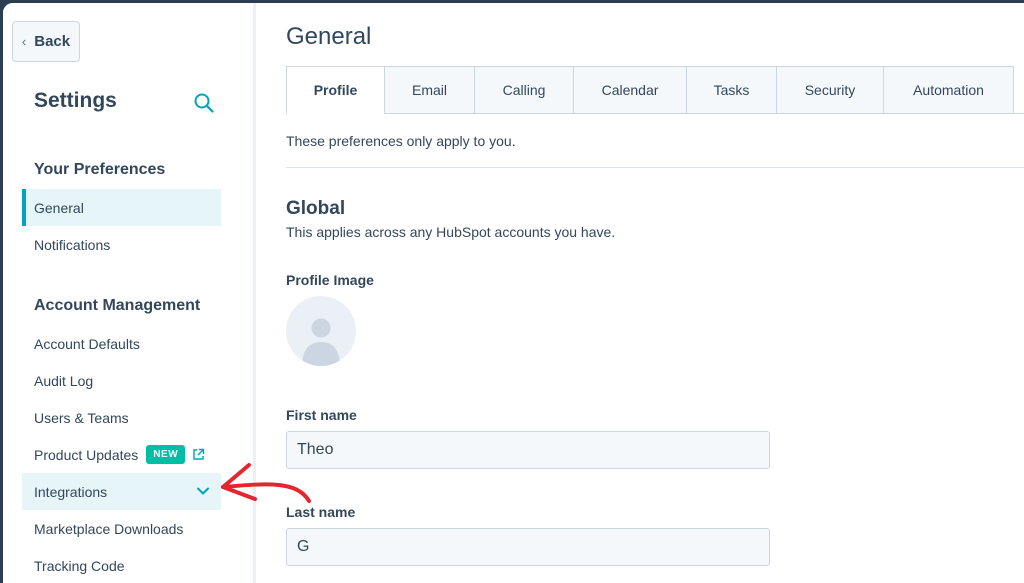 The image size is (1024, 583). What do you see at coordinates (24, 41) in the screenshot?
I see `chevron-left-icon: ‹` at bounding box center [24, 41].